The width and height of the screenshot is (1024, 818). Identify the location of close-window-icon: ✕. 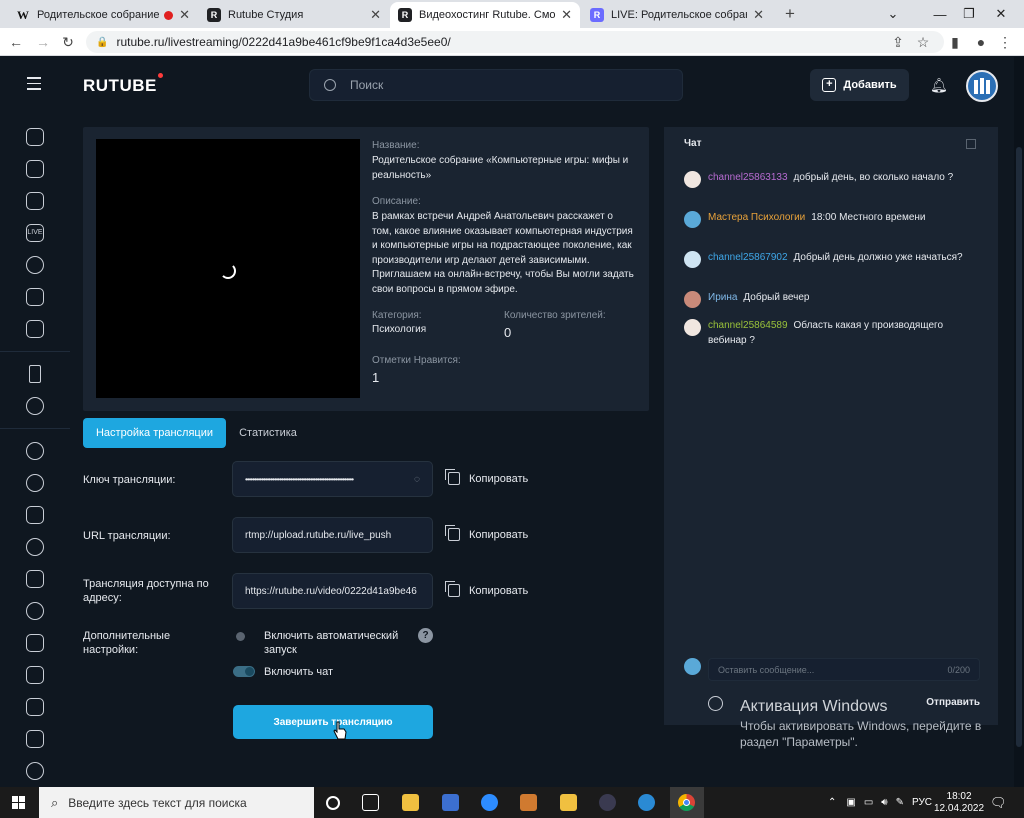
(1001, 14).